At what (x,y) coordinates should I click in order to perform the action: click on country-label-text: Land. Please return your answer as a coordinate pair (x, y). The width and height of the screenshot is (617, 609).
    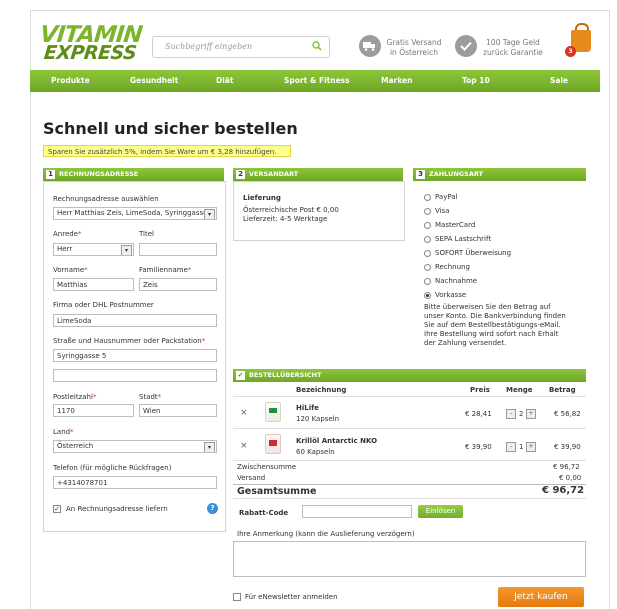
    Looking at the image, I should click on (62, 432).